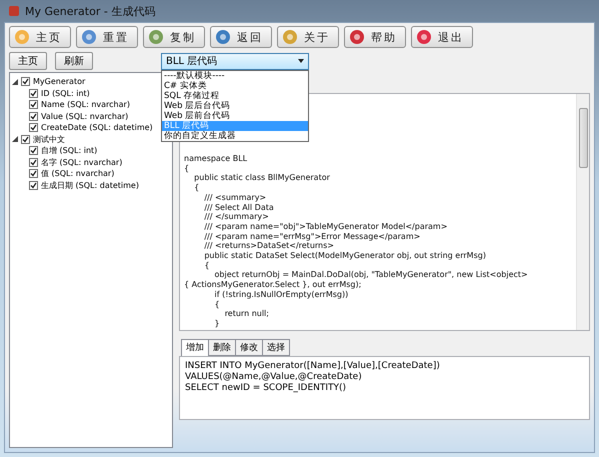  What do you see at coordinates (85, 105) in the screenshot?
I see `tree-item: Name (SQL: nvarchar)` at bounding box center [85, 105].